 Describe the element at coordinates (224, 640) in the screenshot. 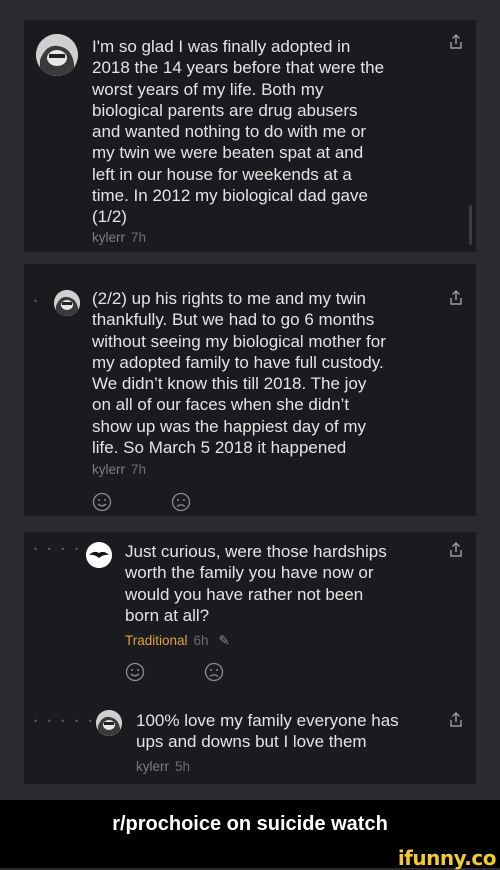

I see `pencil-icon: ✎` at that location.